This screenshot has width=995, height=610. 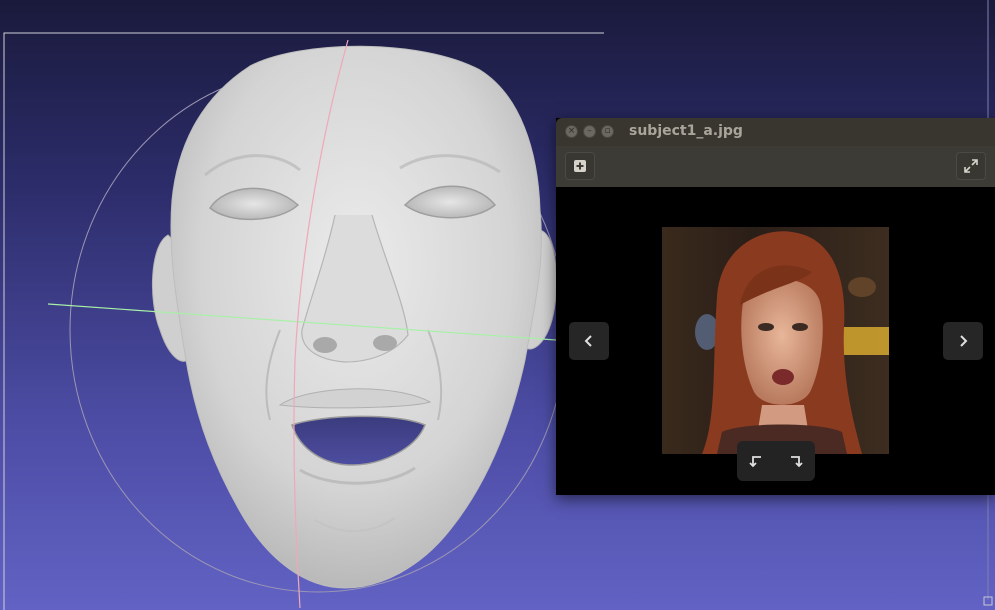 What do you see at coordinates (607, 131) in the screenshot?
I see `maximize-icon: ▫` at bounding box center [607, 131].